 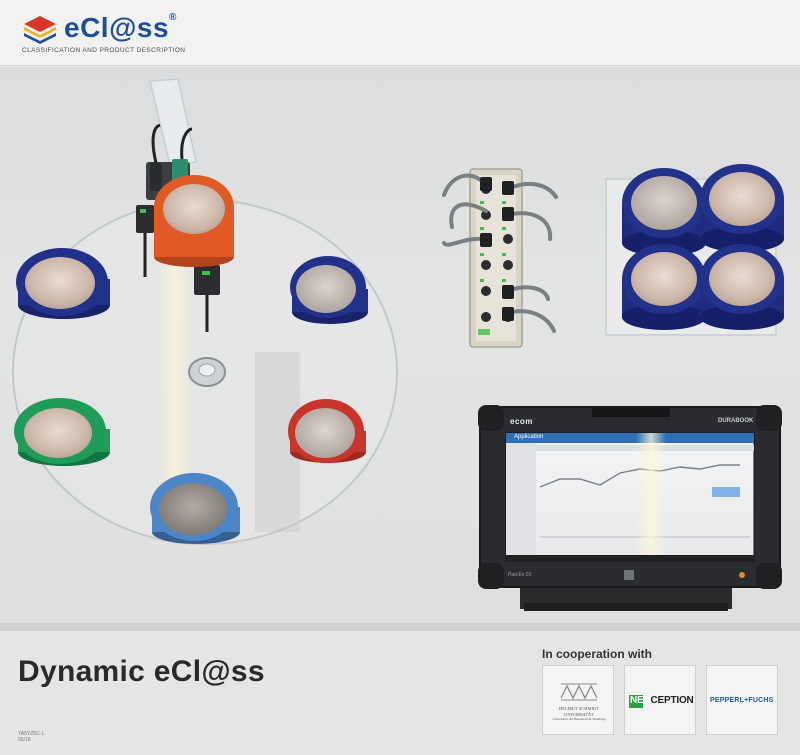 I want to click on sensor-body-left, so click(x=156, y=177).